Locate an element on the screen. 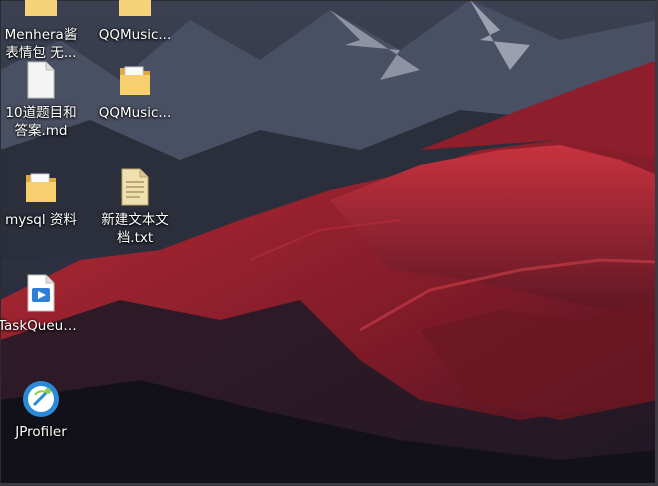 The width and height of the screenshot is (658, 486). desktop-icon-label: 新建文本文档.txt is located at coordinates (135, 229).